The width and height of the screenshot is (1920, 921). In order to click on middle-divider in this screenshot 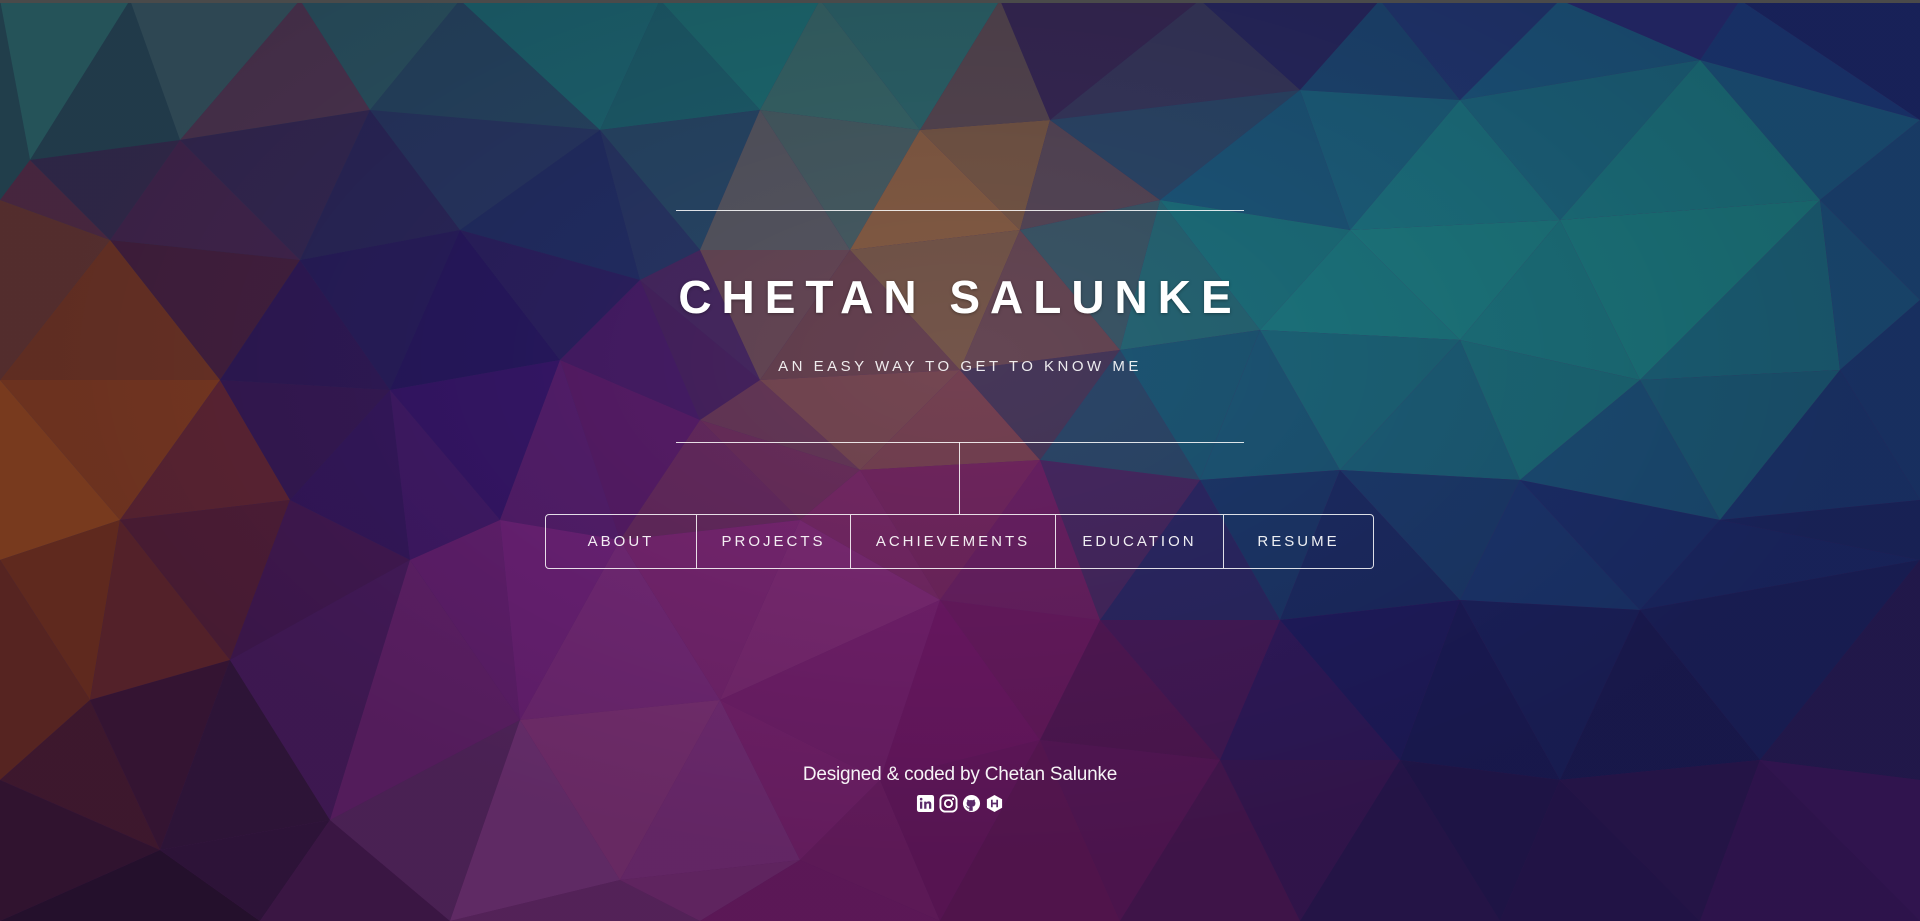, I will do `click(960, 442)`.